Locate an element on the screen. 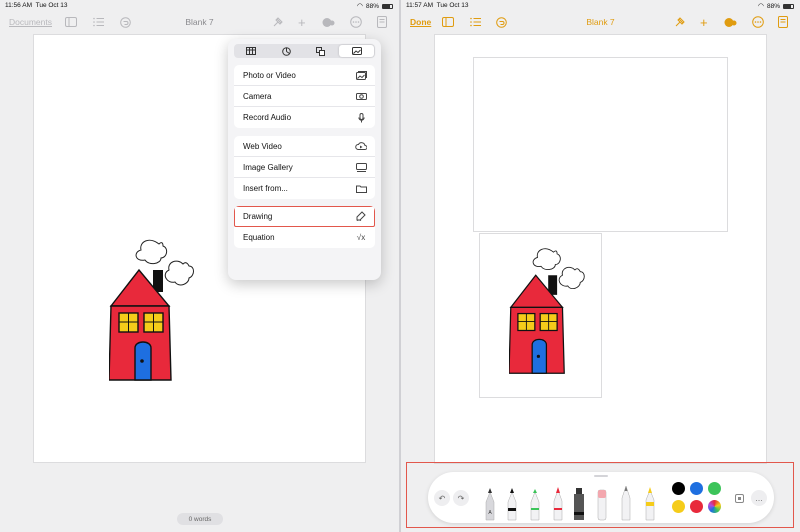 This screenshot has height=532, width=800. eraser-tool is located at coordinates (602, 505).